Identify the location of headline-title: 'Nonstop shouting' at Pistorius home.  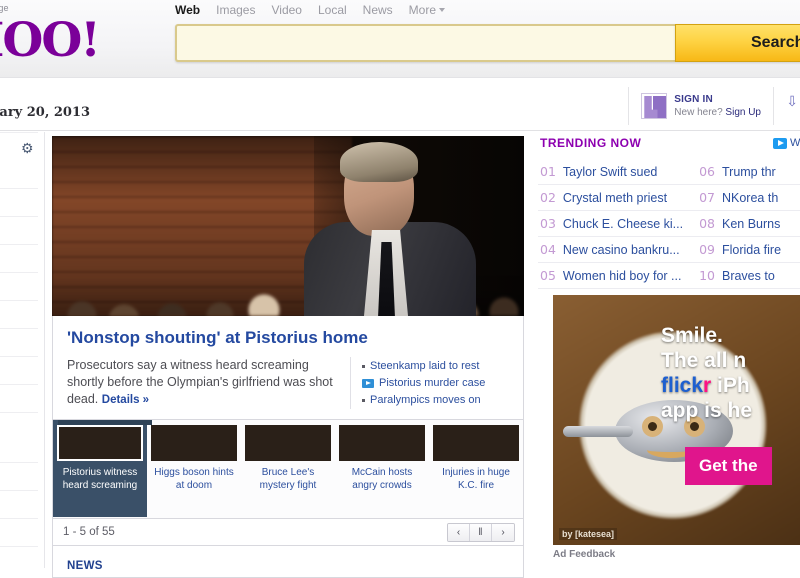
(288, 338).